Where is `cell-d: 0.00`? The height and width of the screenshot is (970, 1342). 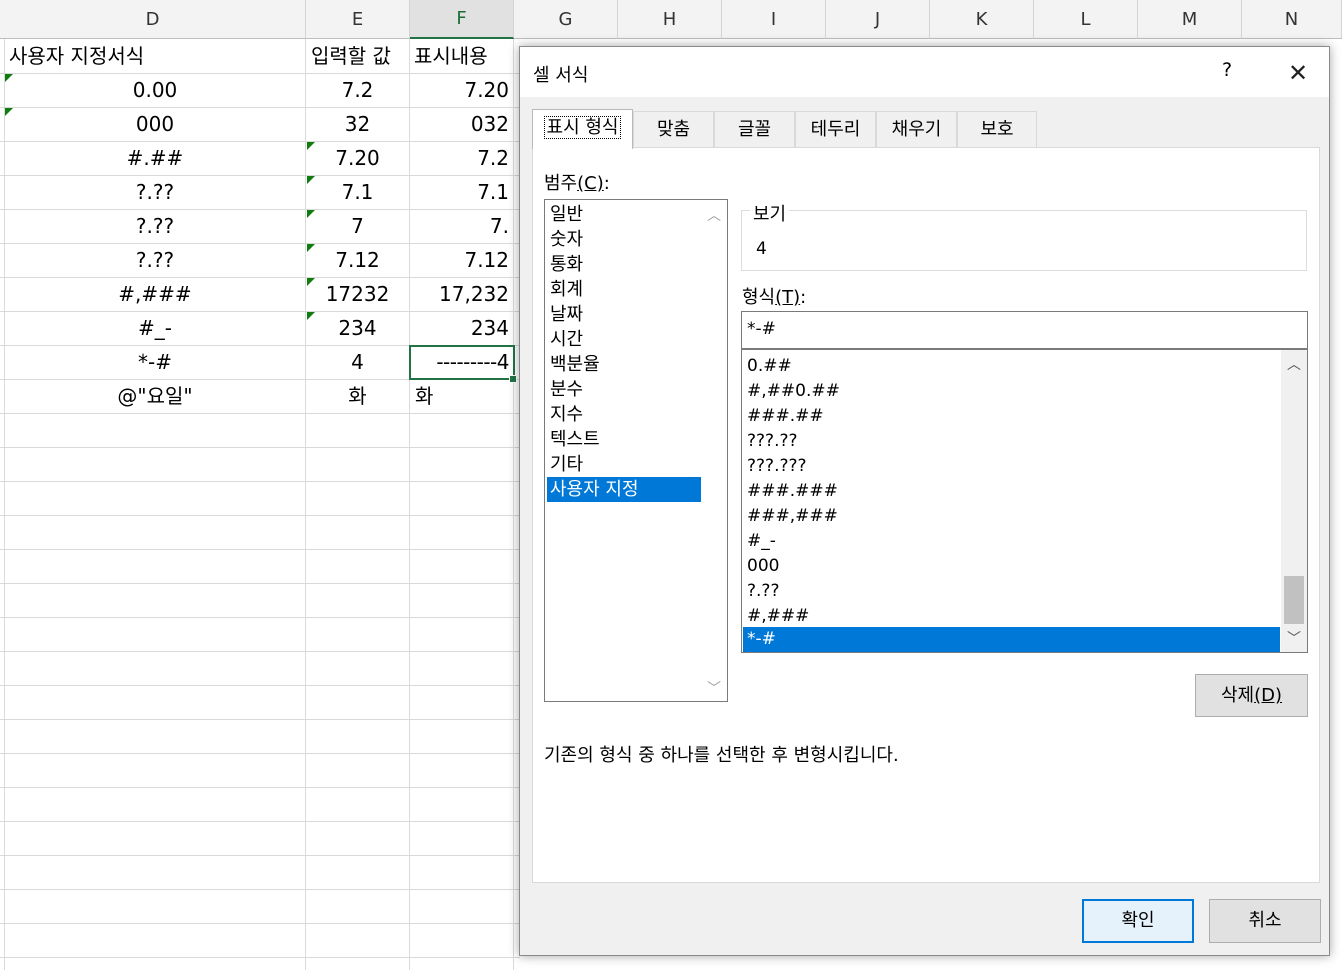
cell-d: 0.00 is located at coordinates (155, 90).